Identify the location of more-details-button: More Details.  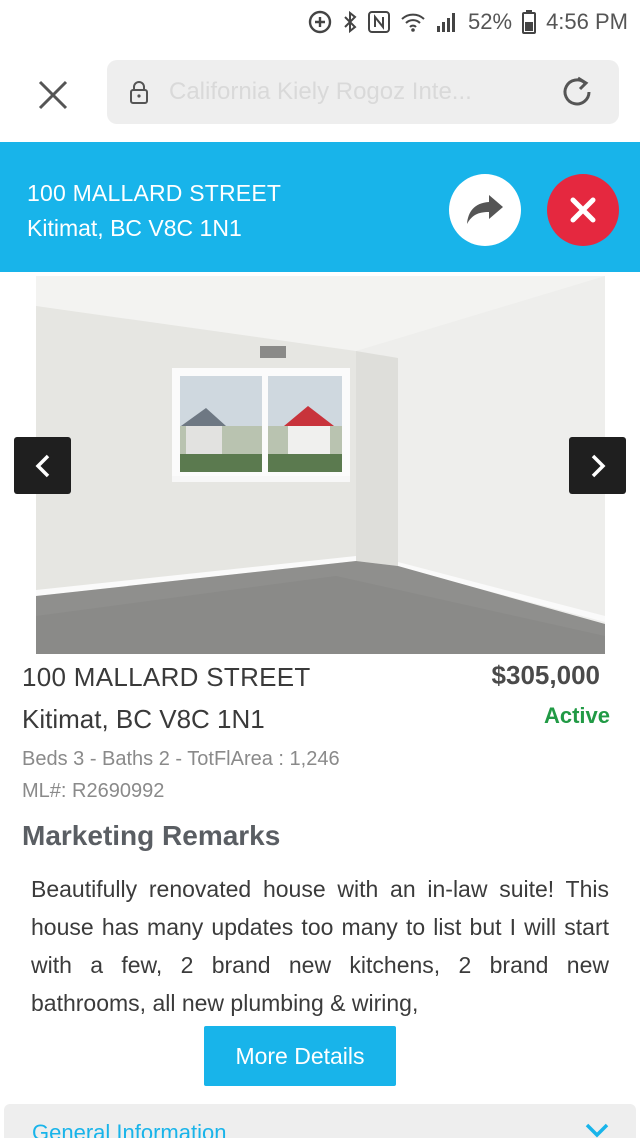
(300, 1056).